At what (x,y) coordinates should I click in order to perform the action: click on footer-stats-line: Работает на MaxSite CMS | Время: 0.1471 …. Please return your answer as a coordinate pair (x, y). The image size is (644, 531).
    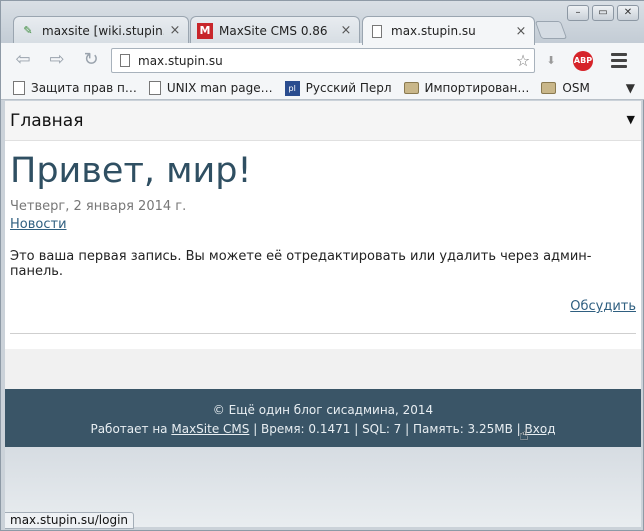
    Looking at the image, I should click on (323, 429).